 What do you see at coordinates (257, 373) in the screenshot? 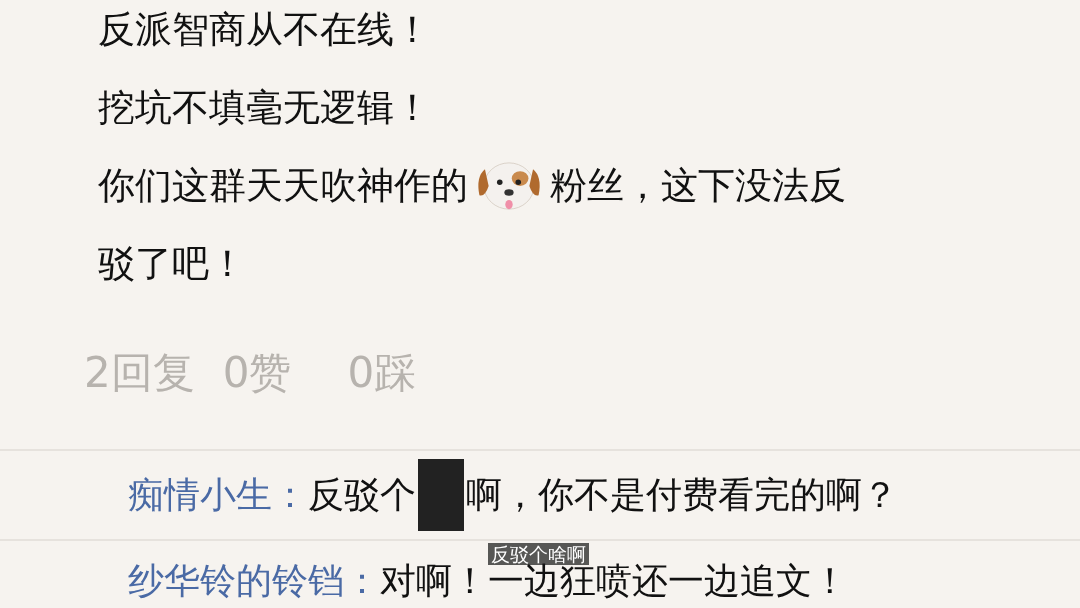
I see `like-count: 0赞` at bounding box center [257, 373].